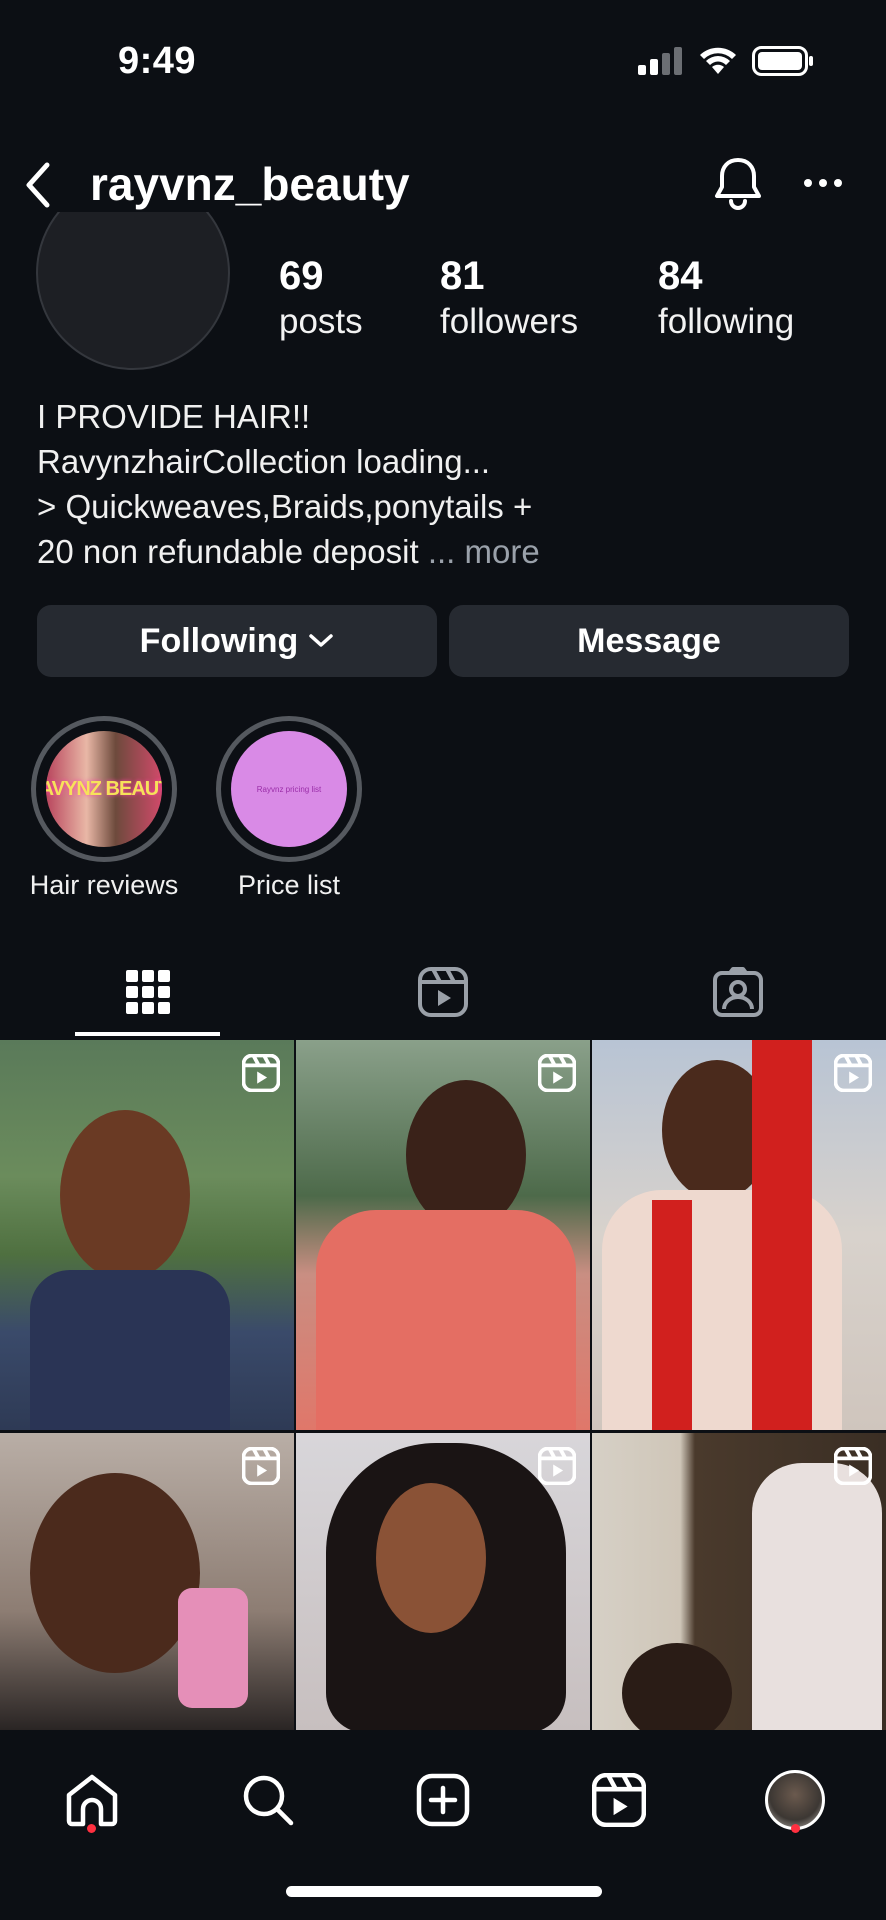 The height and width of the screenshot is (1920, 886). I want to click on message-button: Message, so click(649, 641).